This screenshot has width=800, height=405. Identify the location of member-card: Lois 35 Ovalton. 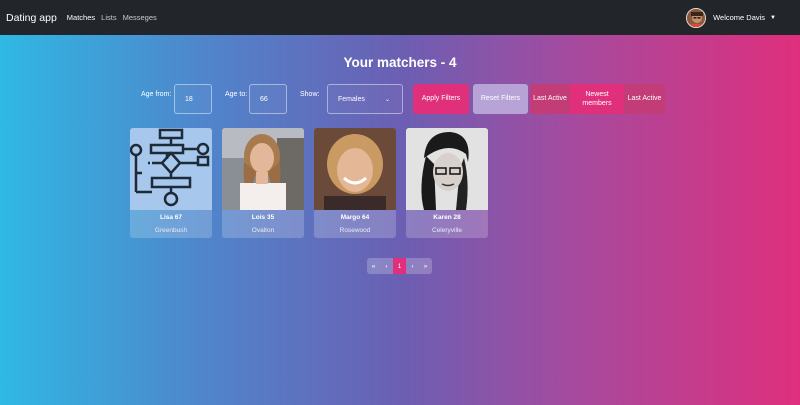
(263, 183).